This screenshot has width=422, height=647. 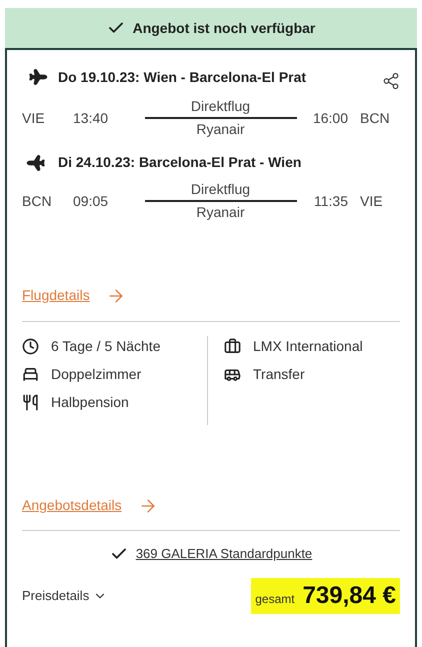 What do you see at coordinates (90, 402) in the screenshot?
I see `feature-text: Halbpension` at bounding box center [90, 402].